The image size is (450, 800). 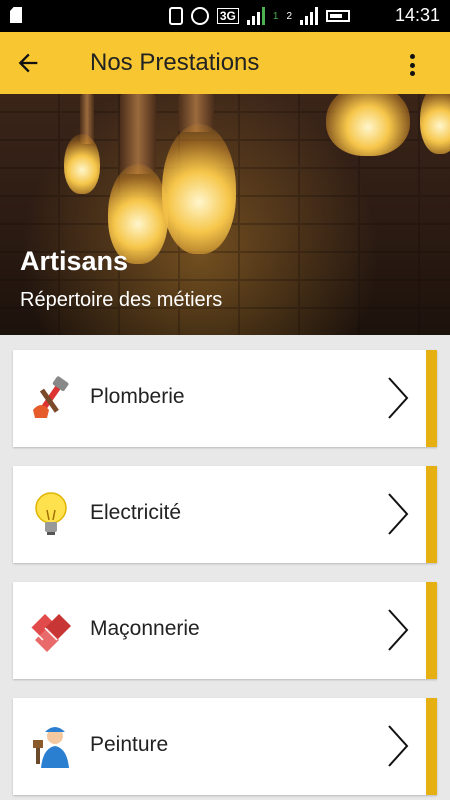 What do you see at coordinates (74, 261) in the screenshot?
I see `hero-title: Artisans` at bounding box center [74, 261].